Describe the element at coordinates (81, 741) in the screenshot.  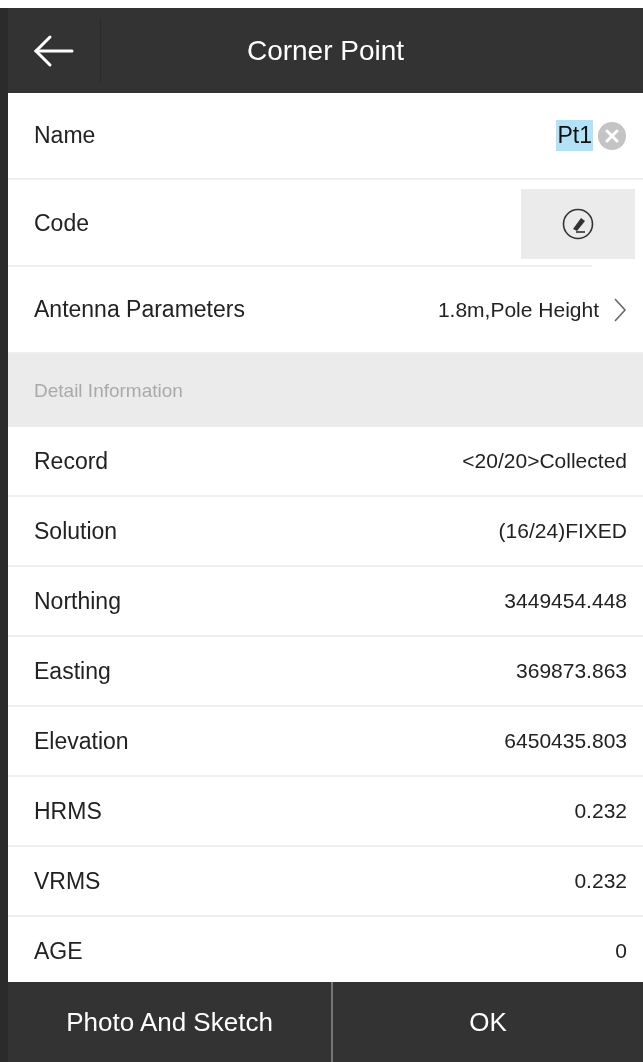
I see `detail-label: Elevation` at that location.